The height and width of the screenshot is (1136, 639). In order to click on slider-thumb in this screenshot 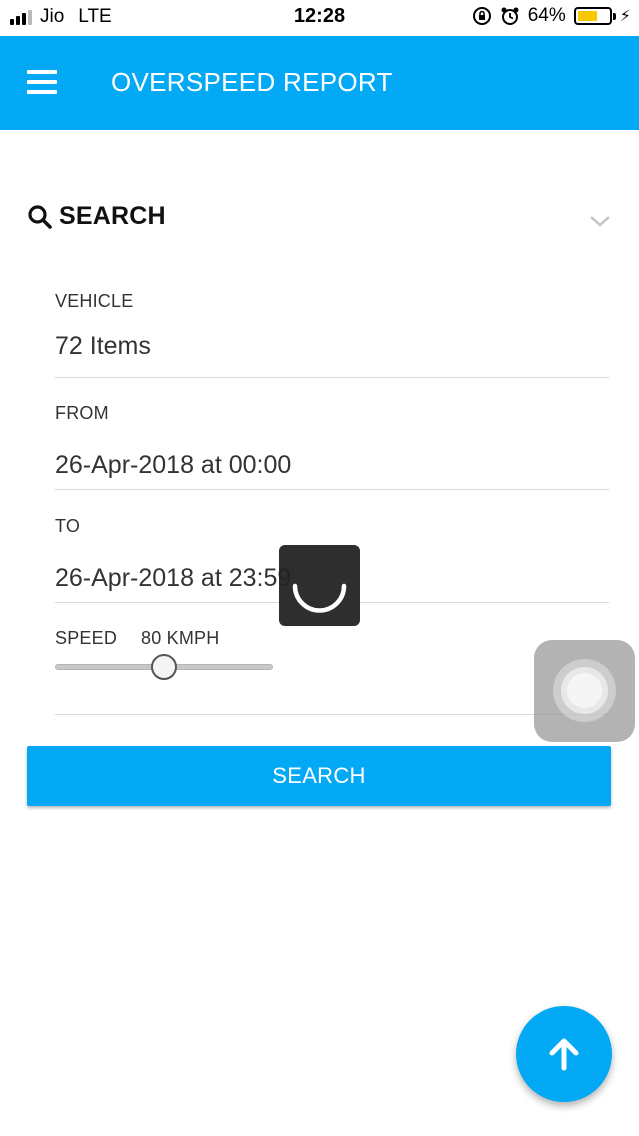, I will do `click(164, 667)`.